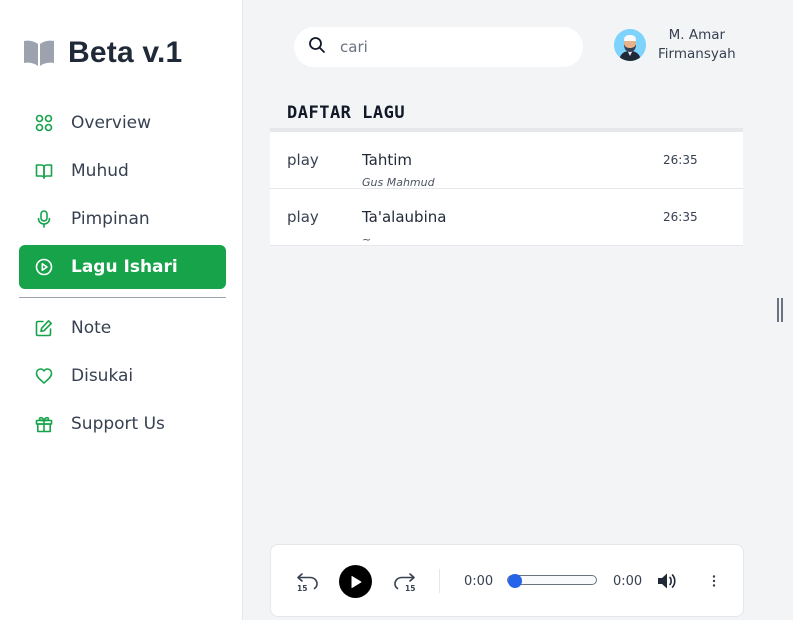 The width and height of the screenshot is (793, 620). I want to click on sidebar-item-label: Disukai, so click(102, 376).